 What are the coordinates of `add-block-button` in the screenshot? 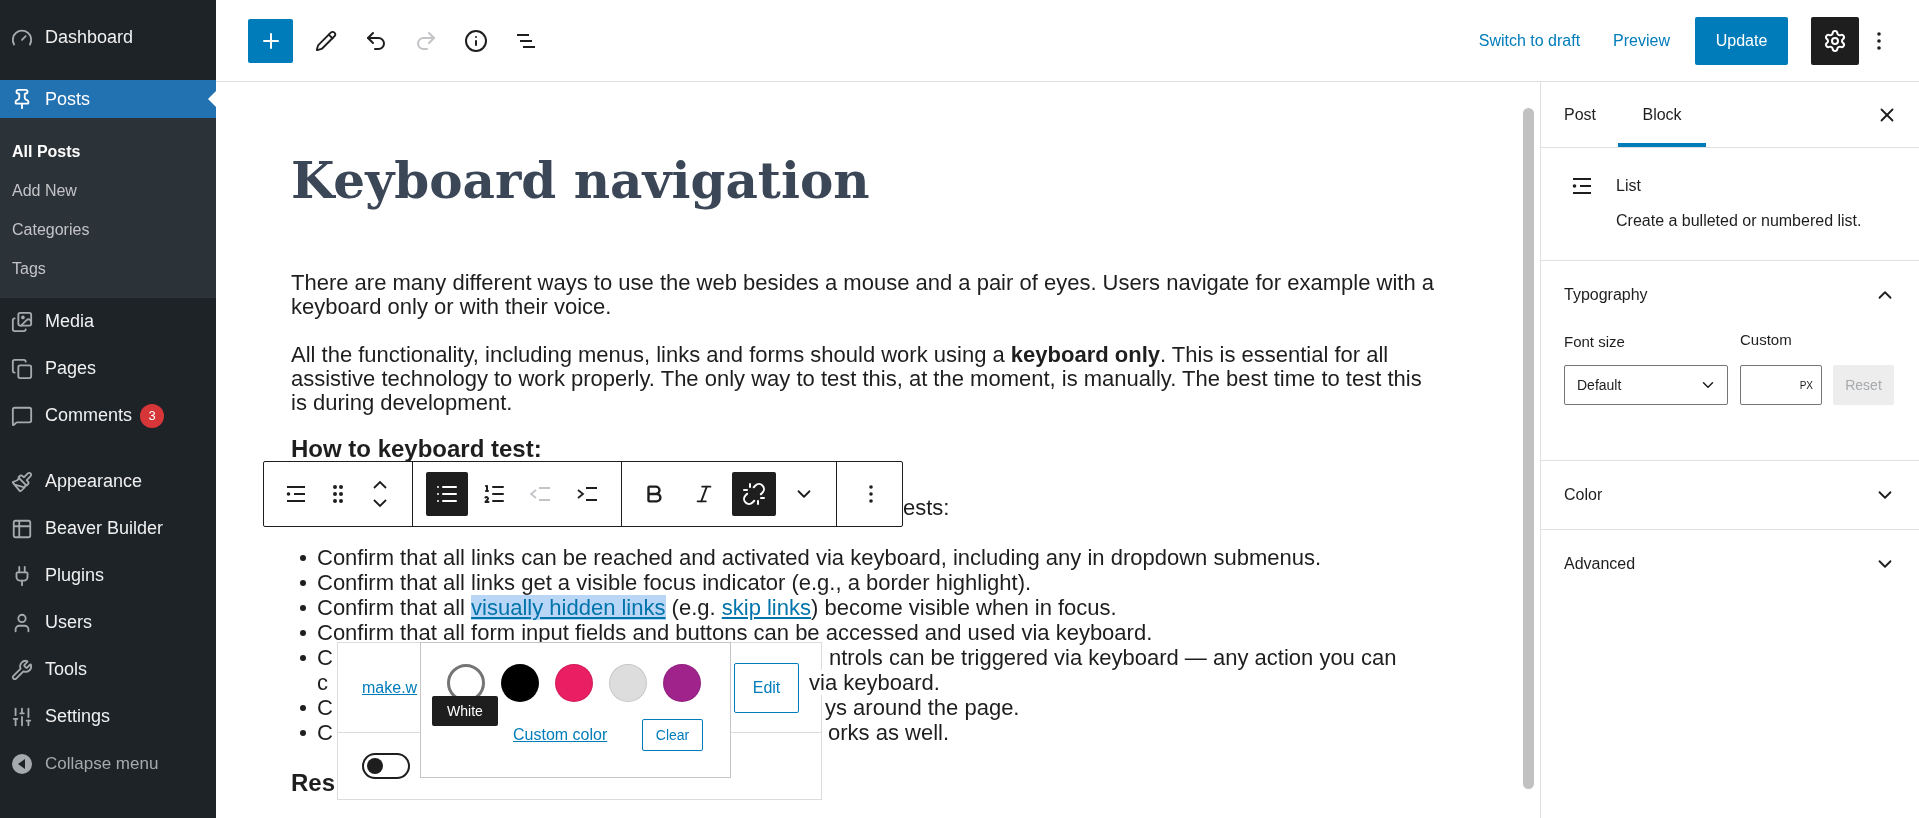 It's located at (270, 40).